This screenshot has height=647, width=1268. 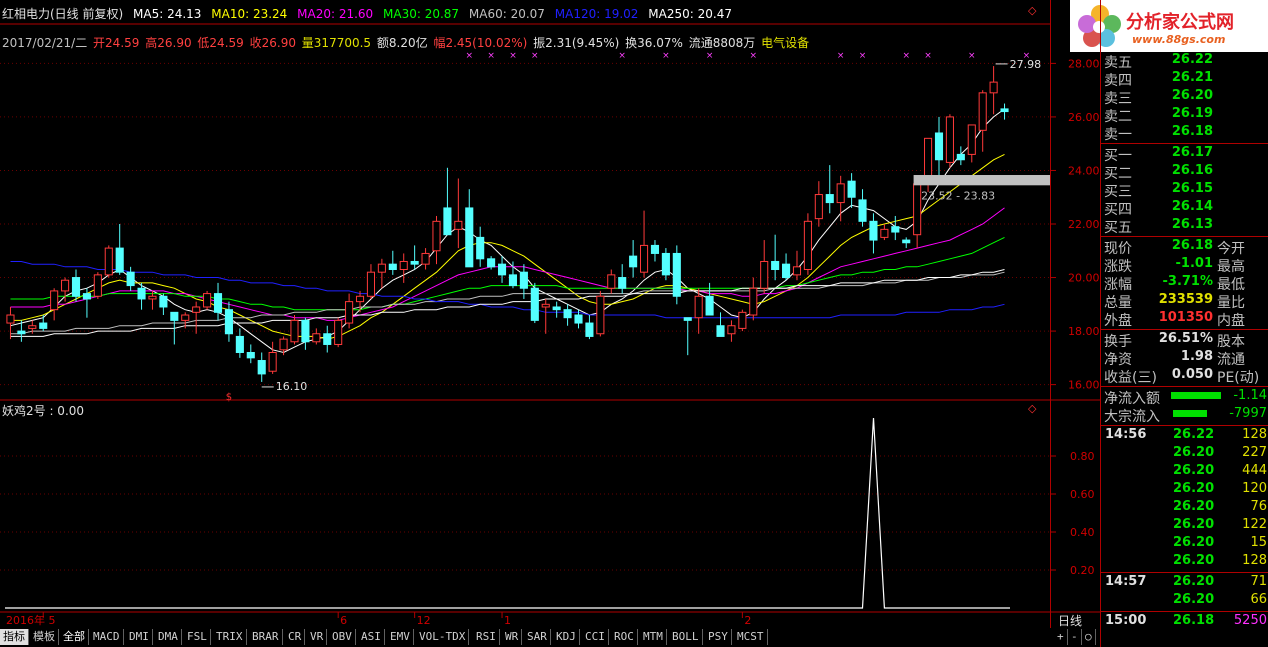 I want to click on zoom-in-button: +, so click(x=1061, y=637).